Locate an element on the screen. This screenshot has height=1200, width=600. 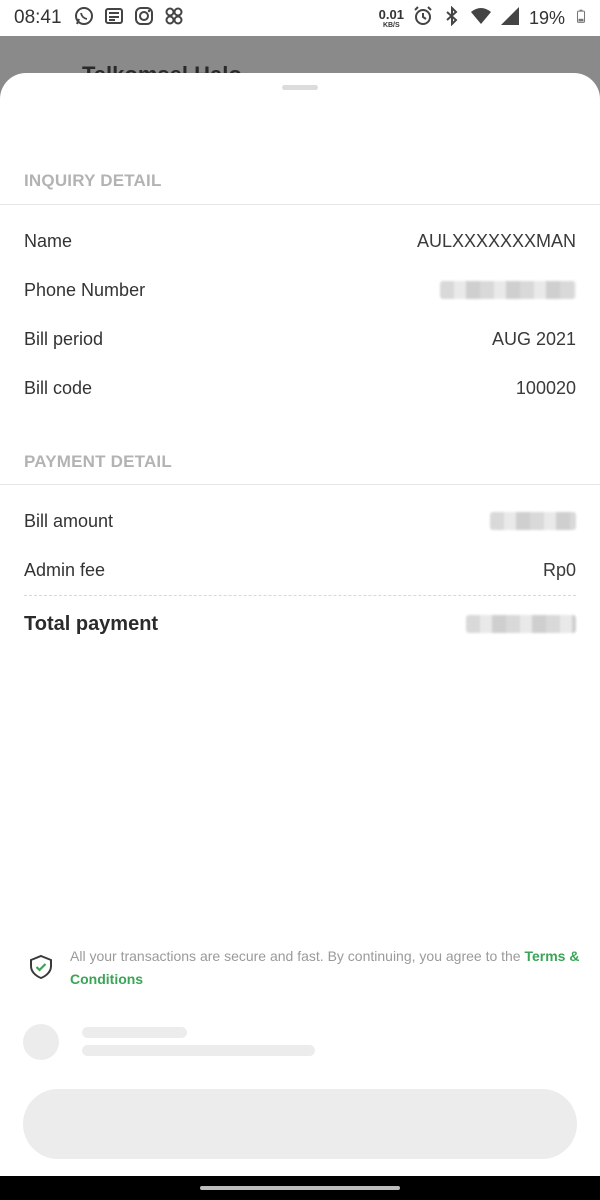
total-payment-redacted is located at coordinates (521, 624).